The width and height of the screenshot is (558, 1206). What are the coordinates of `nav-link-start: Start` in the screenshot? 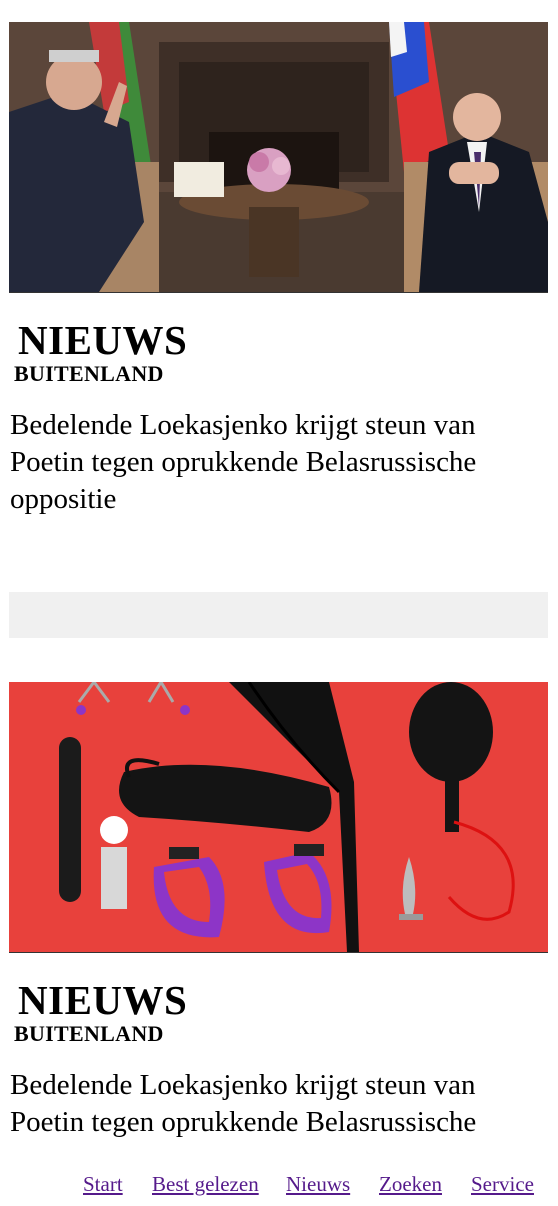 It's located at (103, 1184).